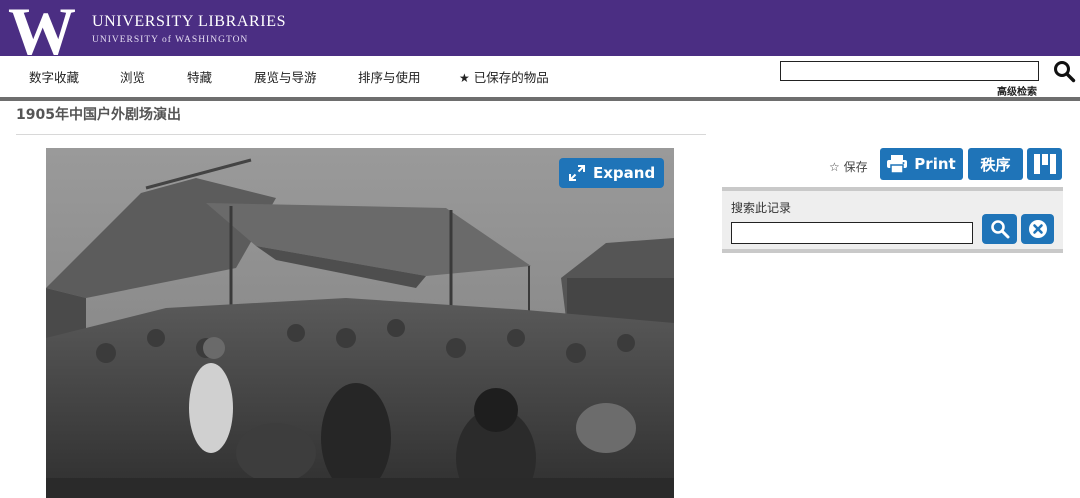  I want to click on page-title: 1905年中国户外剧场演出, so click(98, 115).